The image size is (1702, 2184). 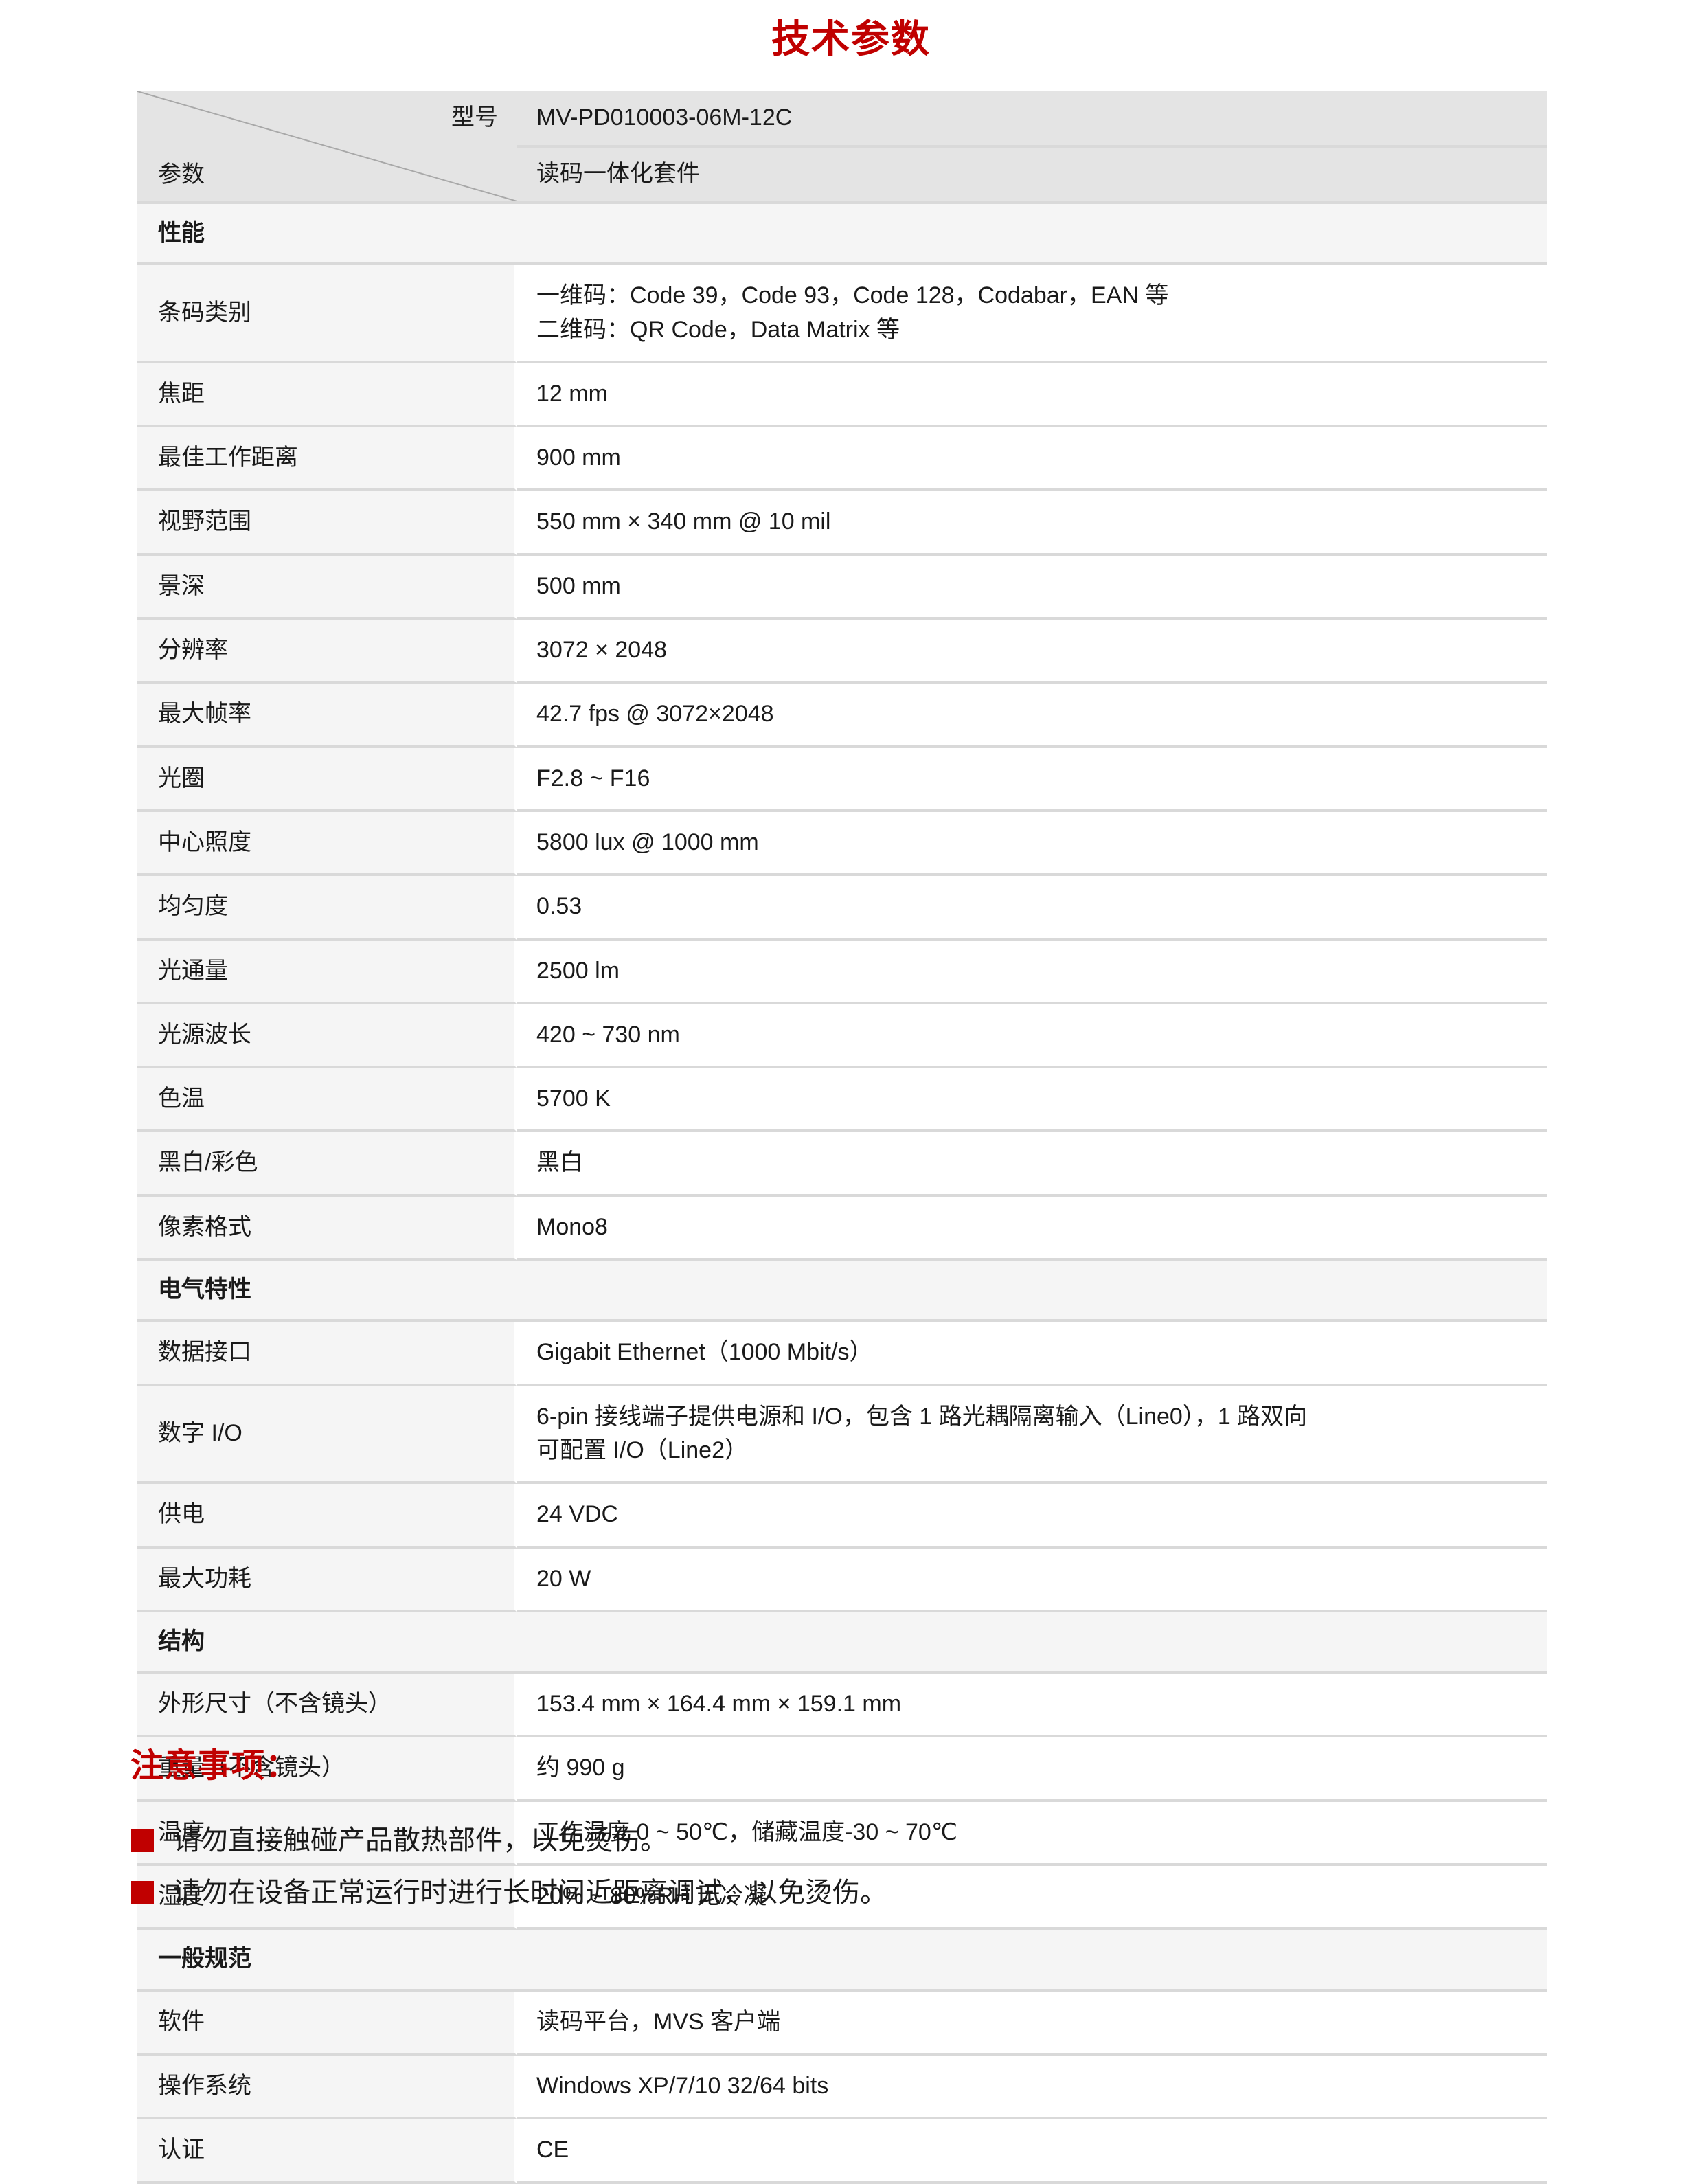 I want to click on spec-label-cell: 外形尺寸（不含镜头）, so click(x=327, y=1706).